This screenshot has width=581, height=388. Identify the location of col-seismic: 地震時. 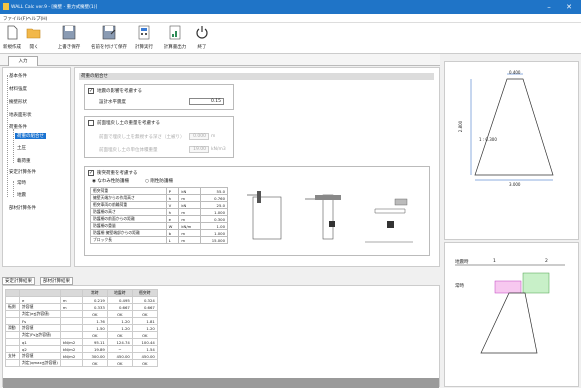
(119, 293).